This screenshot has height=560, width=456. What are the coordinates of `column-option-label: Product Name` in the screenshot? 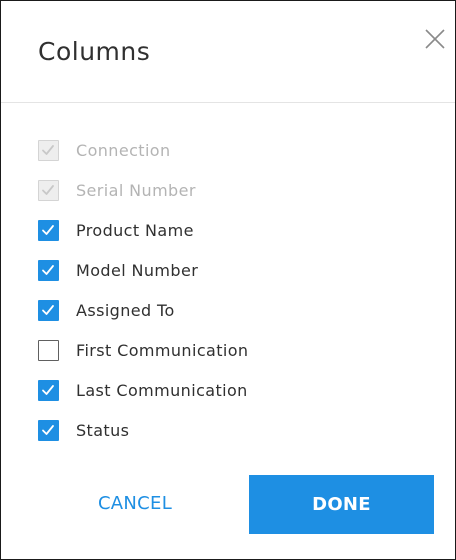 It's located at (135, 230).